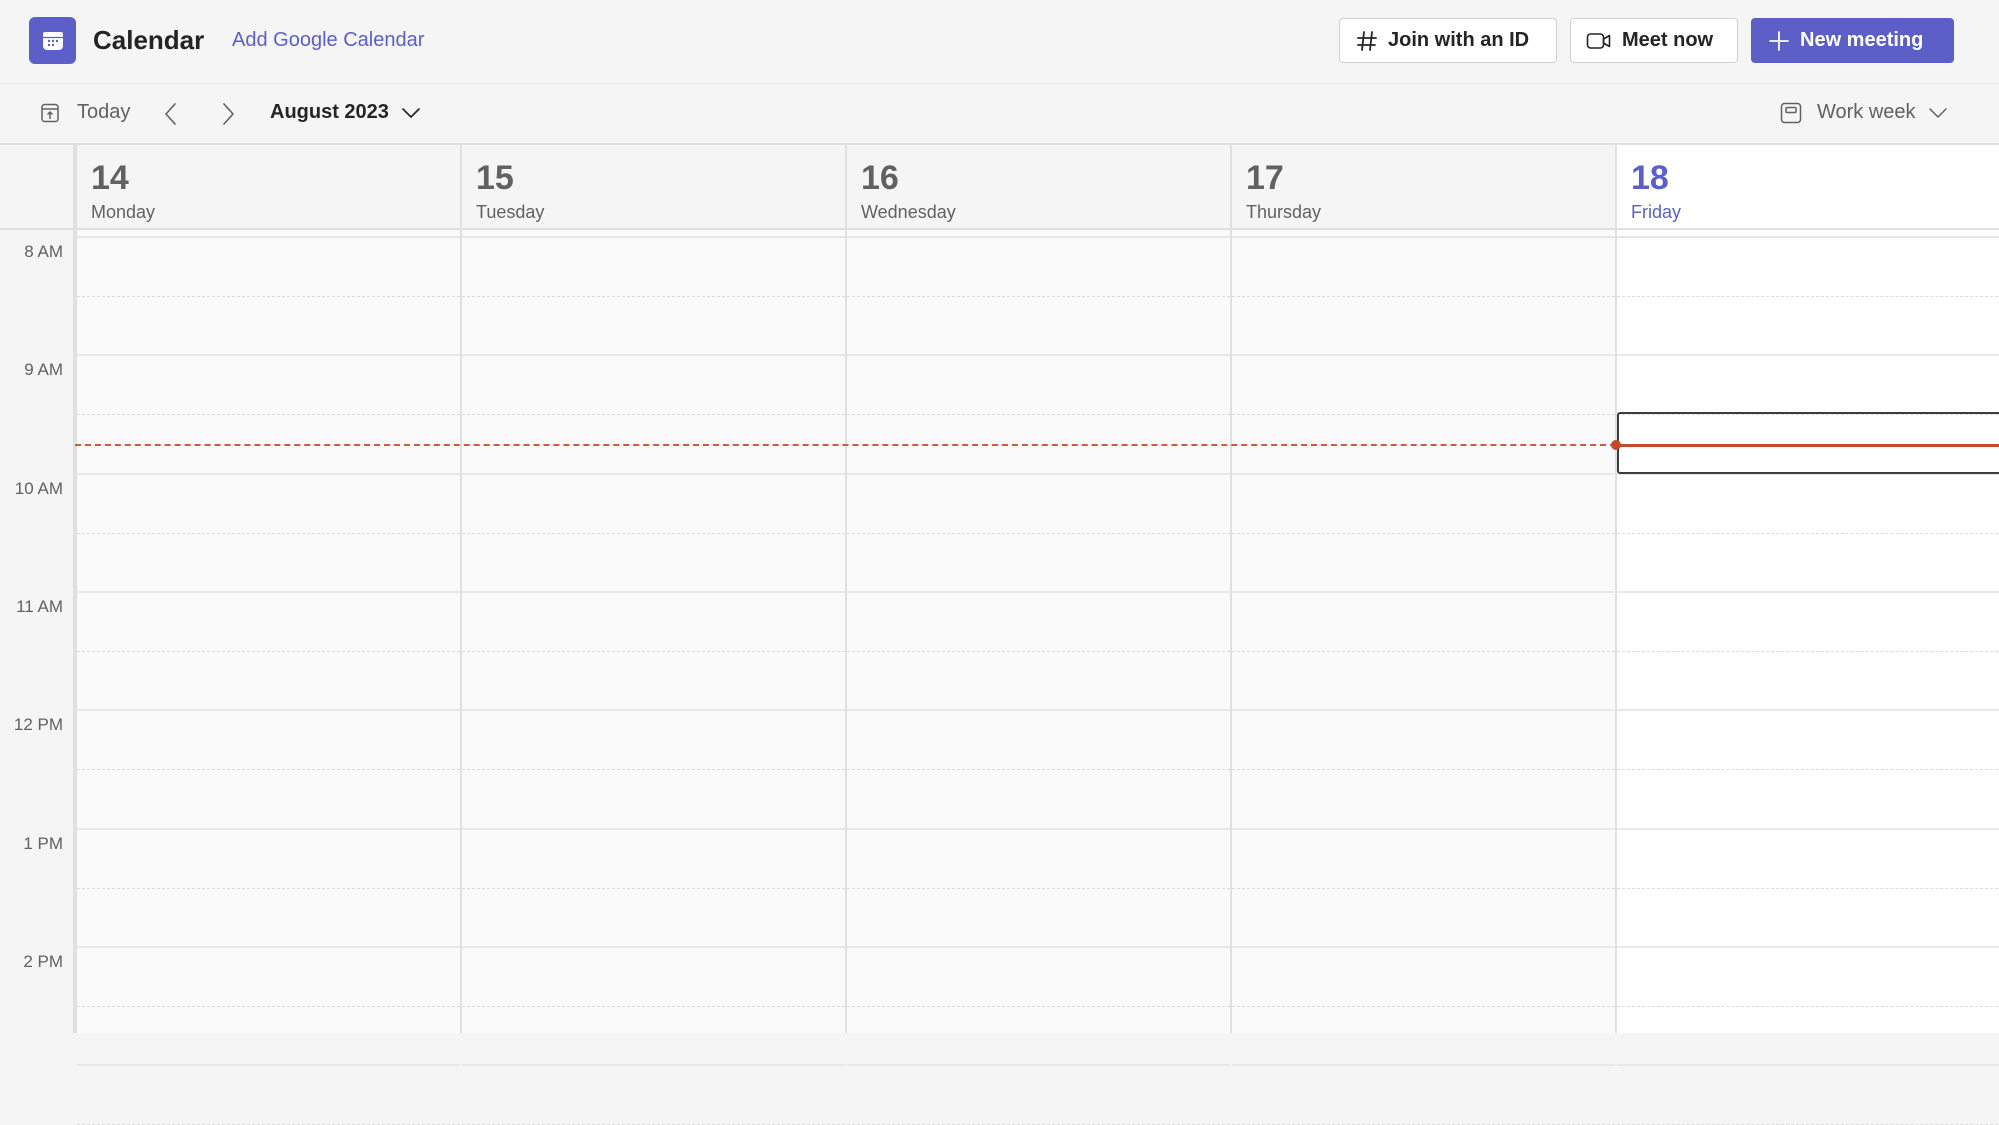  What do you see at coordinates (999, 114) in the screenshot?
I see `calendar-toolbar: Today August 2023 Work week` at bounding box center [999, 114].